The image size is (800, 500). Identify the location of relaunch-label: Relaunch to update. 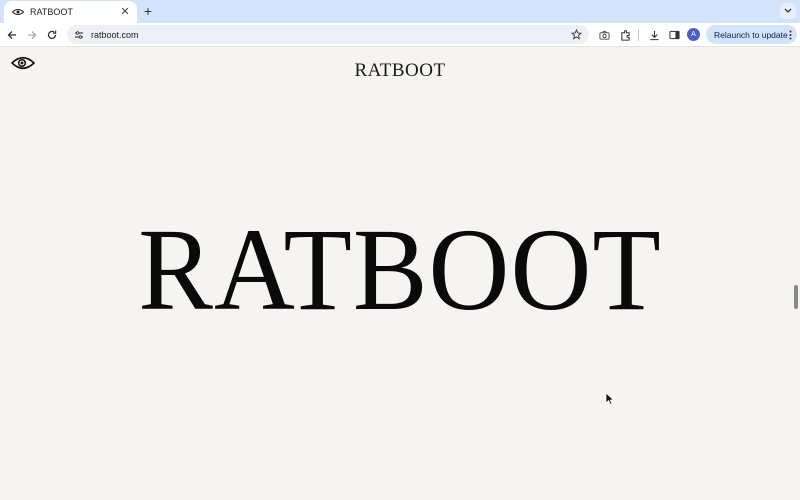
(751, 34).